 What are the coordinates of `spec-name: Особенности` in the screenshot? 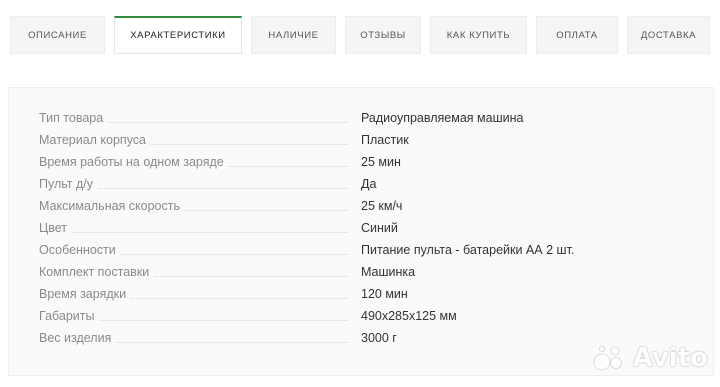 It's located at (79, 250).